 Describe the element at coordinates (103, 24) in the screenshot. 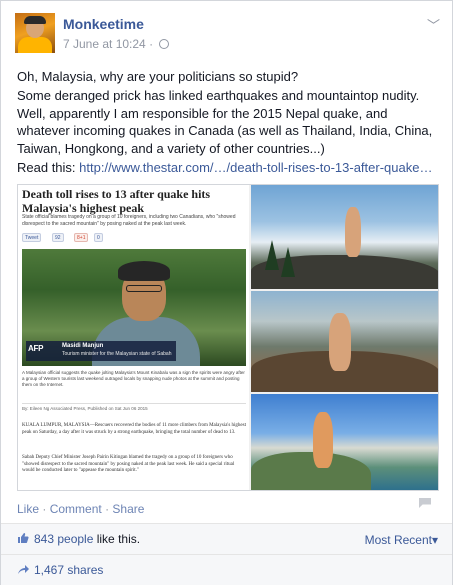

I see `author-name: Monkeetime` at that location.